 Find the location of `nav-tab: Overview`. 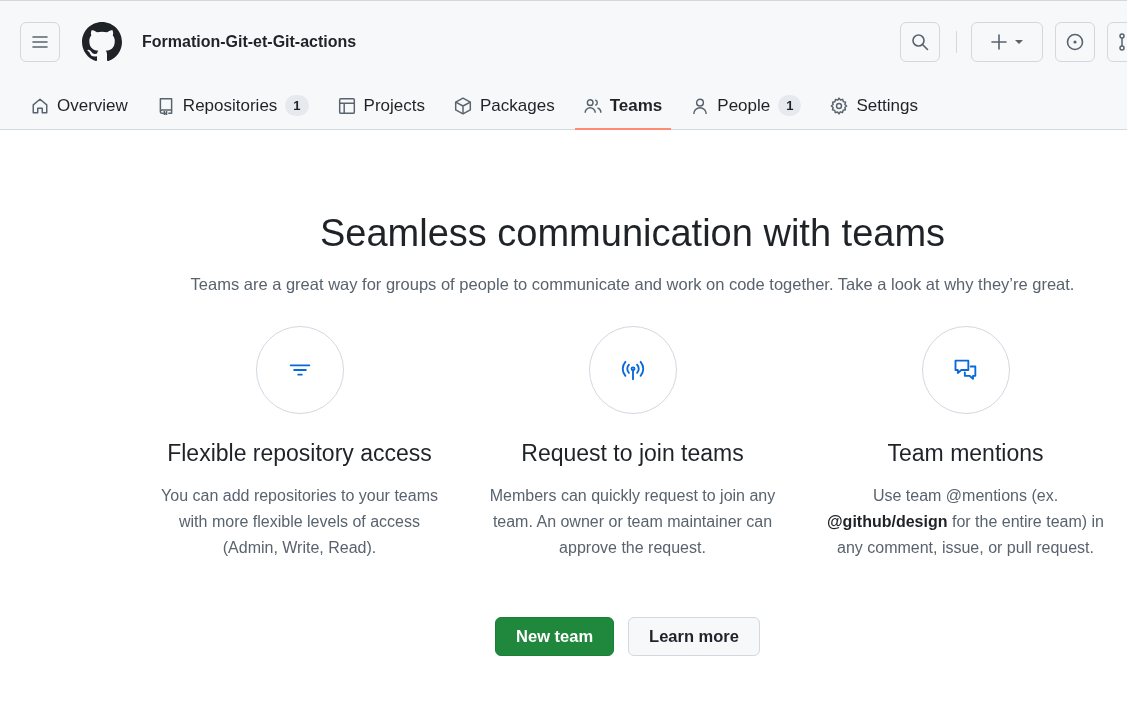

nav-tab: Overview is located at coordinates (79, 106).